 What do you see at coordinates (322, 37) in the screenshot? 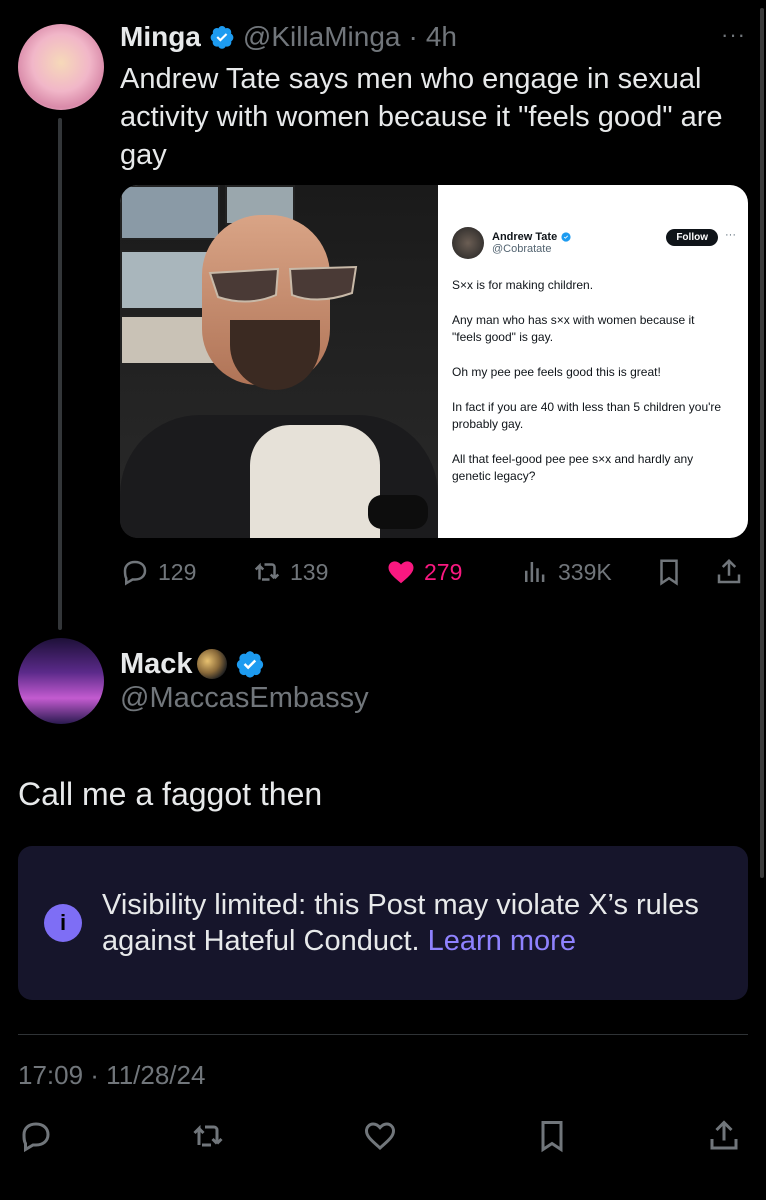
I see `author-handle: @KillaMinga` at bounding box center [322, 37].